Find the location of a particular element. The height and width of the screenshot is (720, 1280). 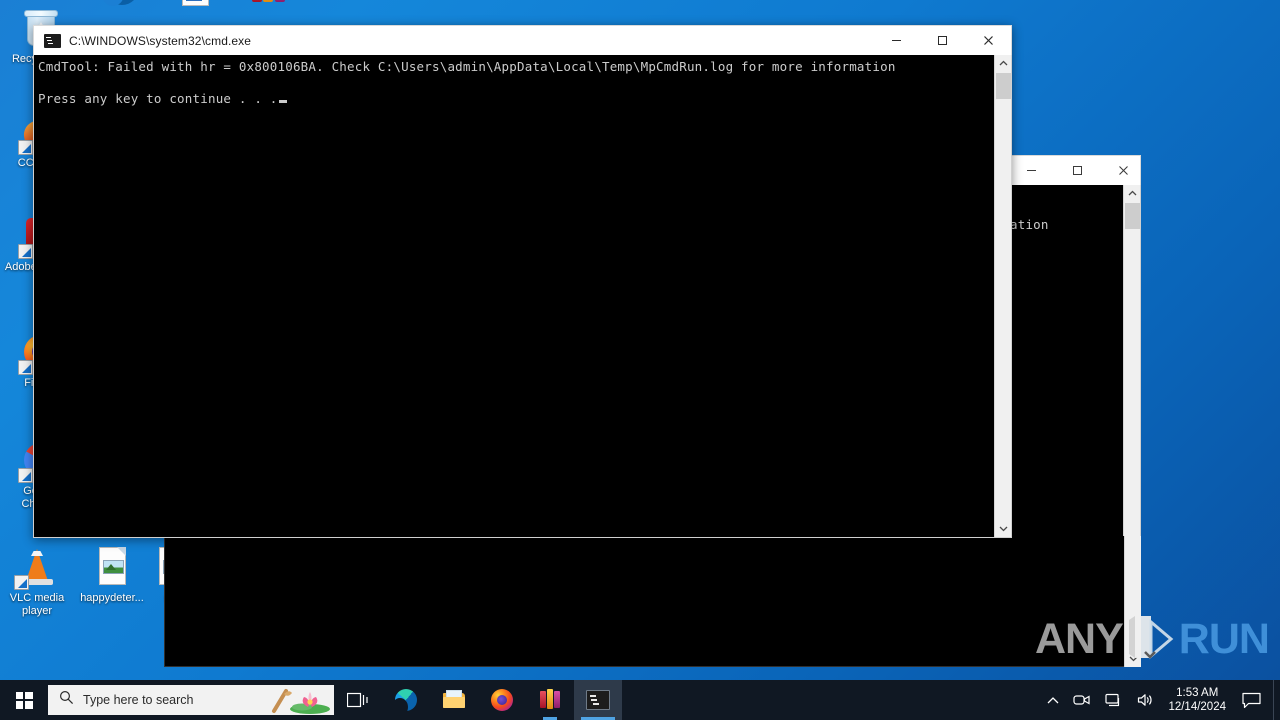

desktop-icon-document is located at coordinates (195, 6).